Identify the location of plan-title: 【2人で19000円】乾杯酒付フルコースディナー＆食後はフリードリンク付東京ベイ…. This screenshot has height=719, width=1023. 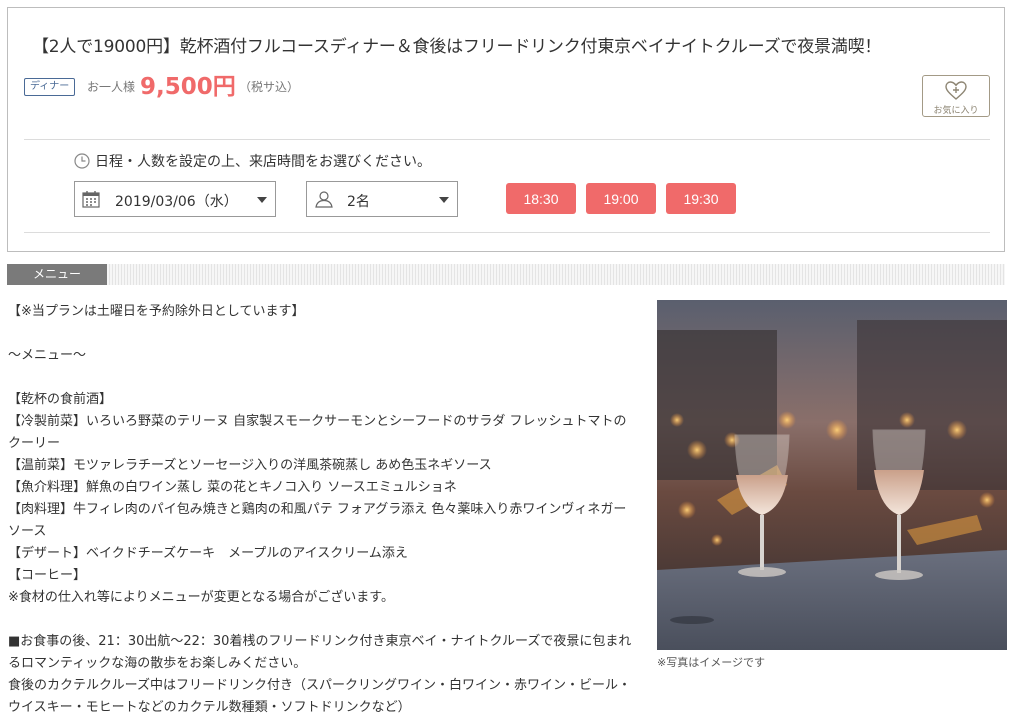
(457, 47).